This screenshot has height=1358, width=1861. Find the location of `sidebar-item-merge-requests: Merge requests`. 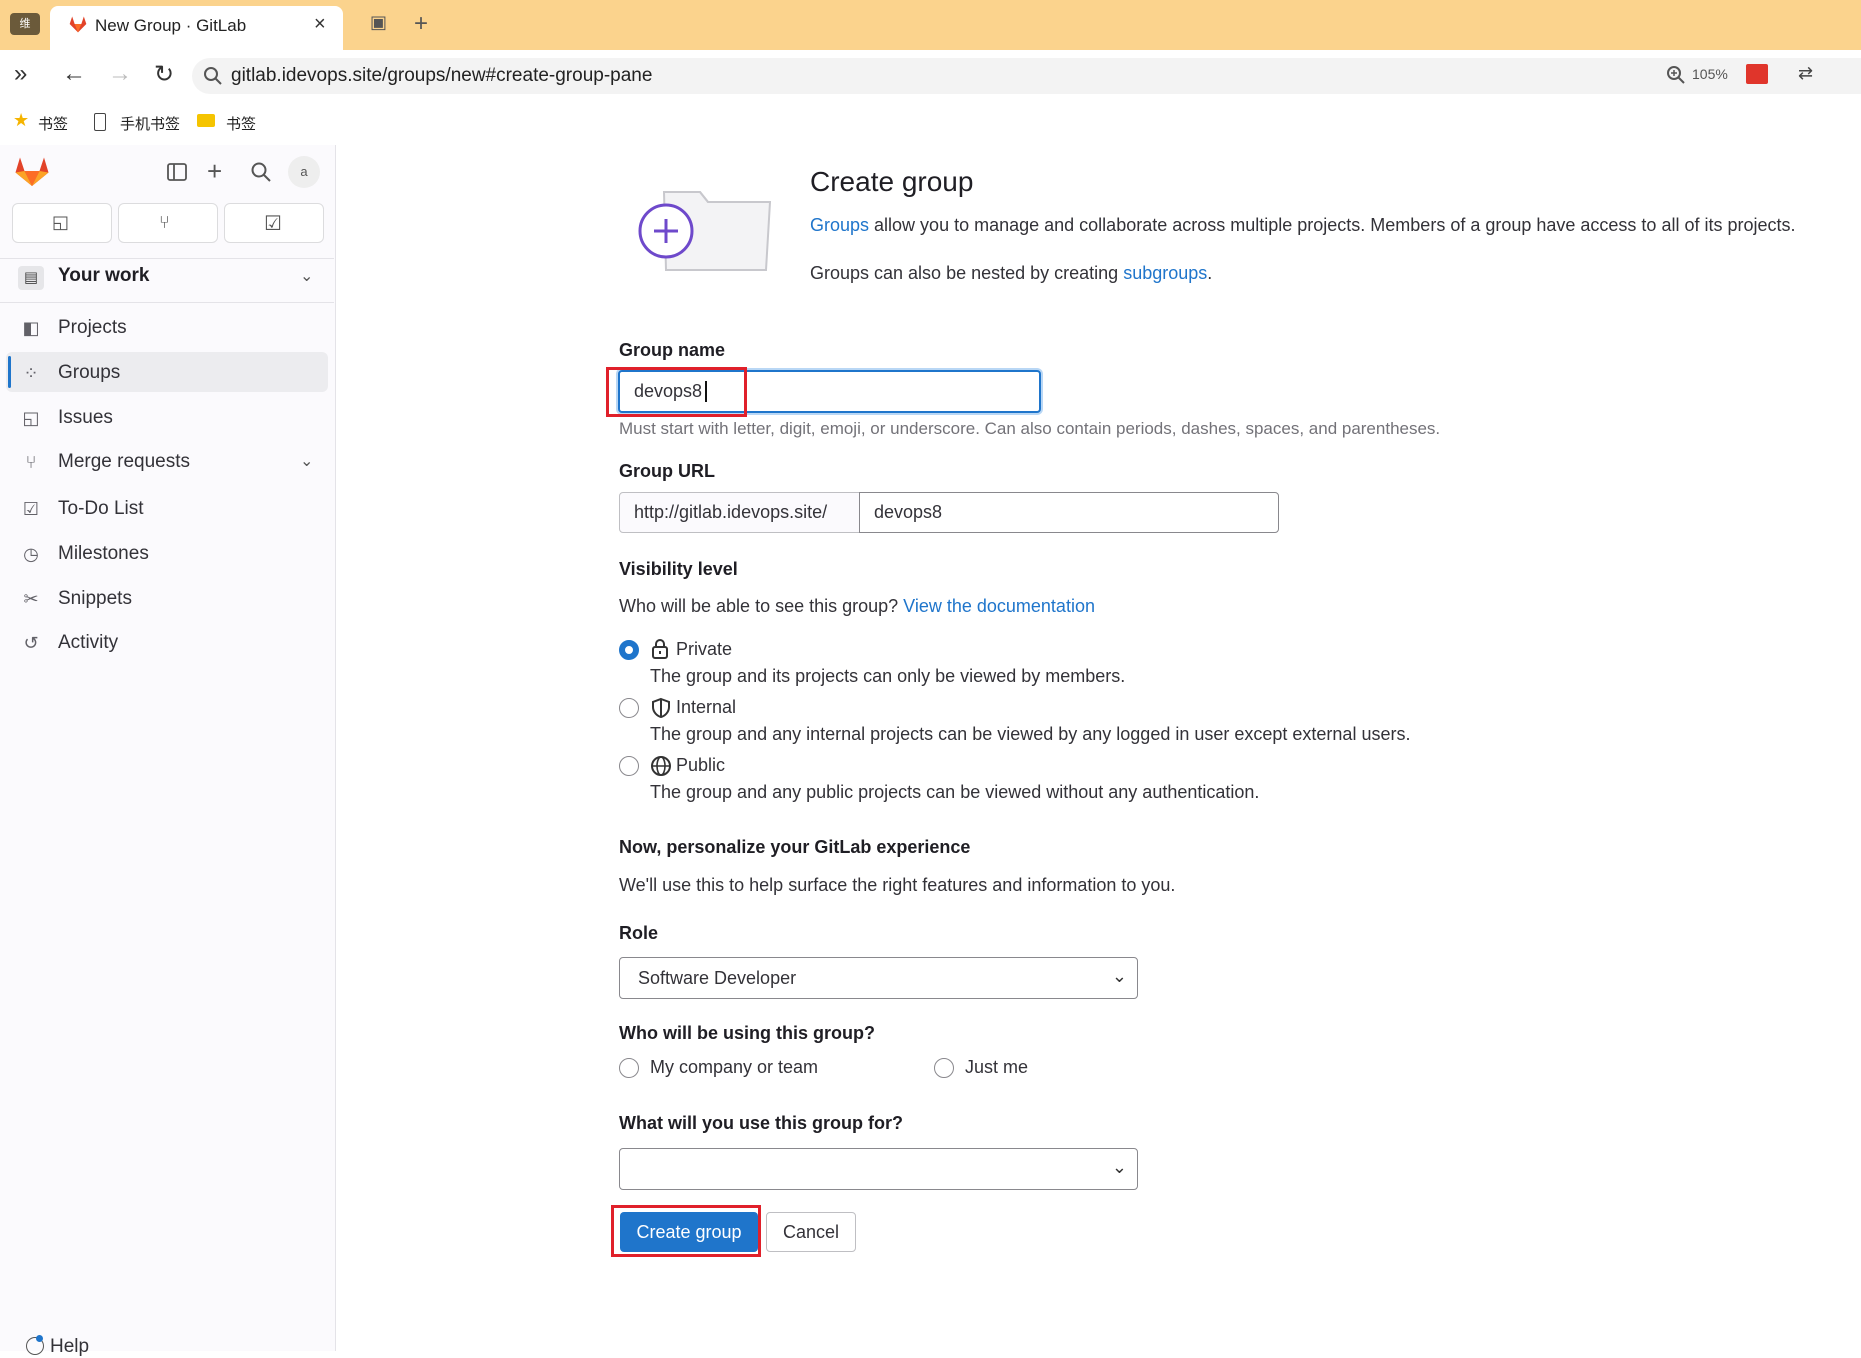

sidebar-item-merge-requests: Merge requests is located at coordinates (124, 462).